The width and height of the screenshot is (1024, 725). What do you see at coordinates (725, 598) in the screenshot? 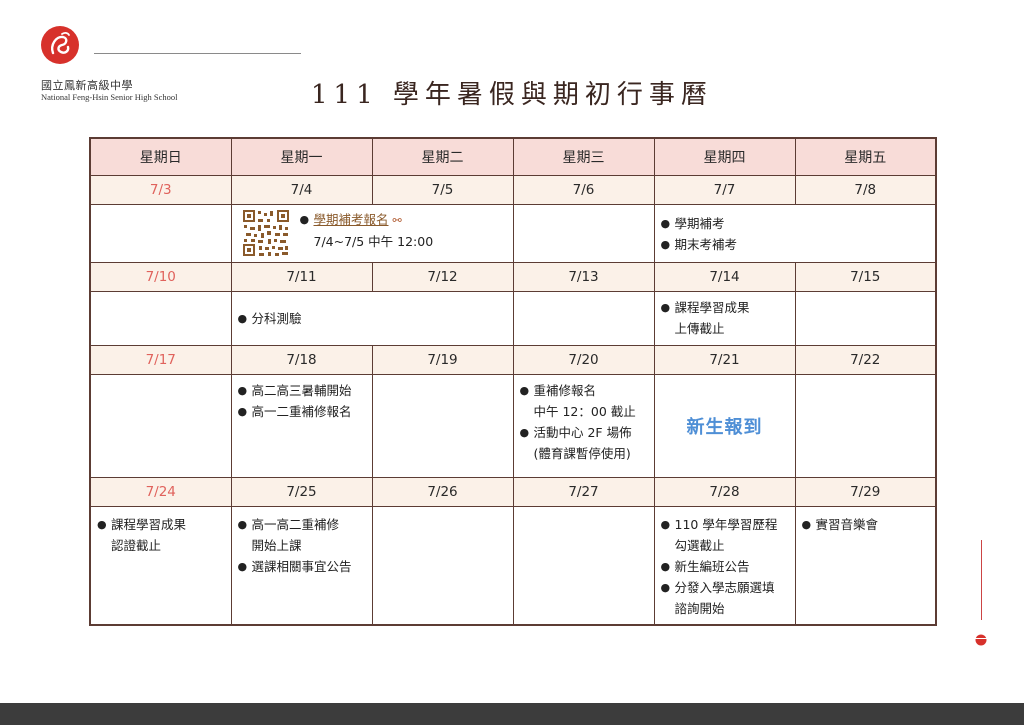
I see `event-item: ● 分發入學志願選填 諮詢開始` at bounding box center [725, 598].